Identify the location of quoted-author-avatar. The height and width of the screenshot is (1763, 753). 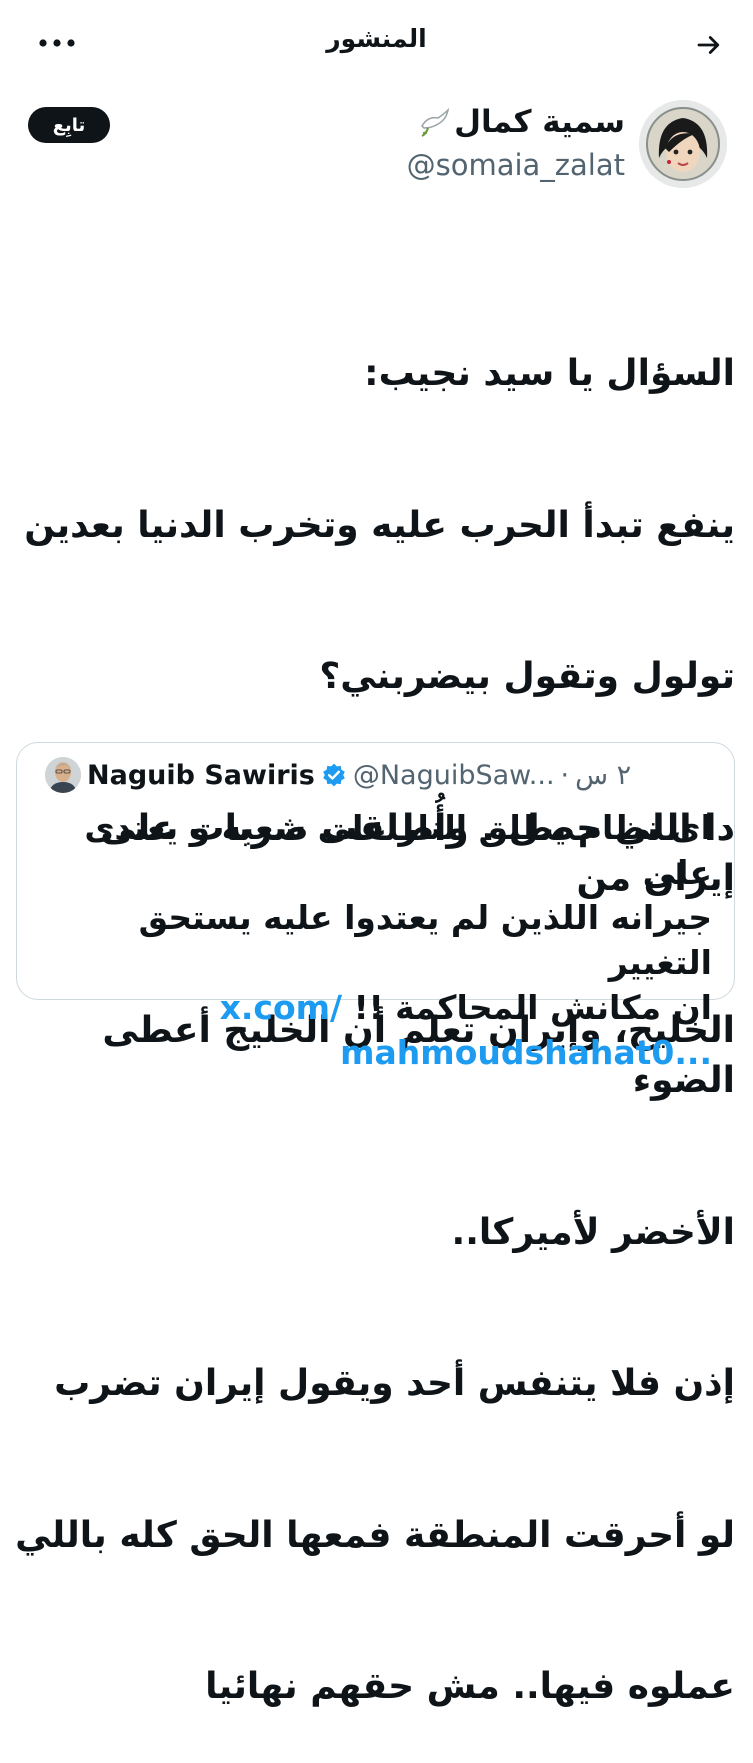
(63, 775).